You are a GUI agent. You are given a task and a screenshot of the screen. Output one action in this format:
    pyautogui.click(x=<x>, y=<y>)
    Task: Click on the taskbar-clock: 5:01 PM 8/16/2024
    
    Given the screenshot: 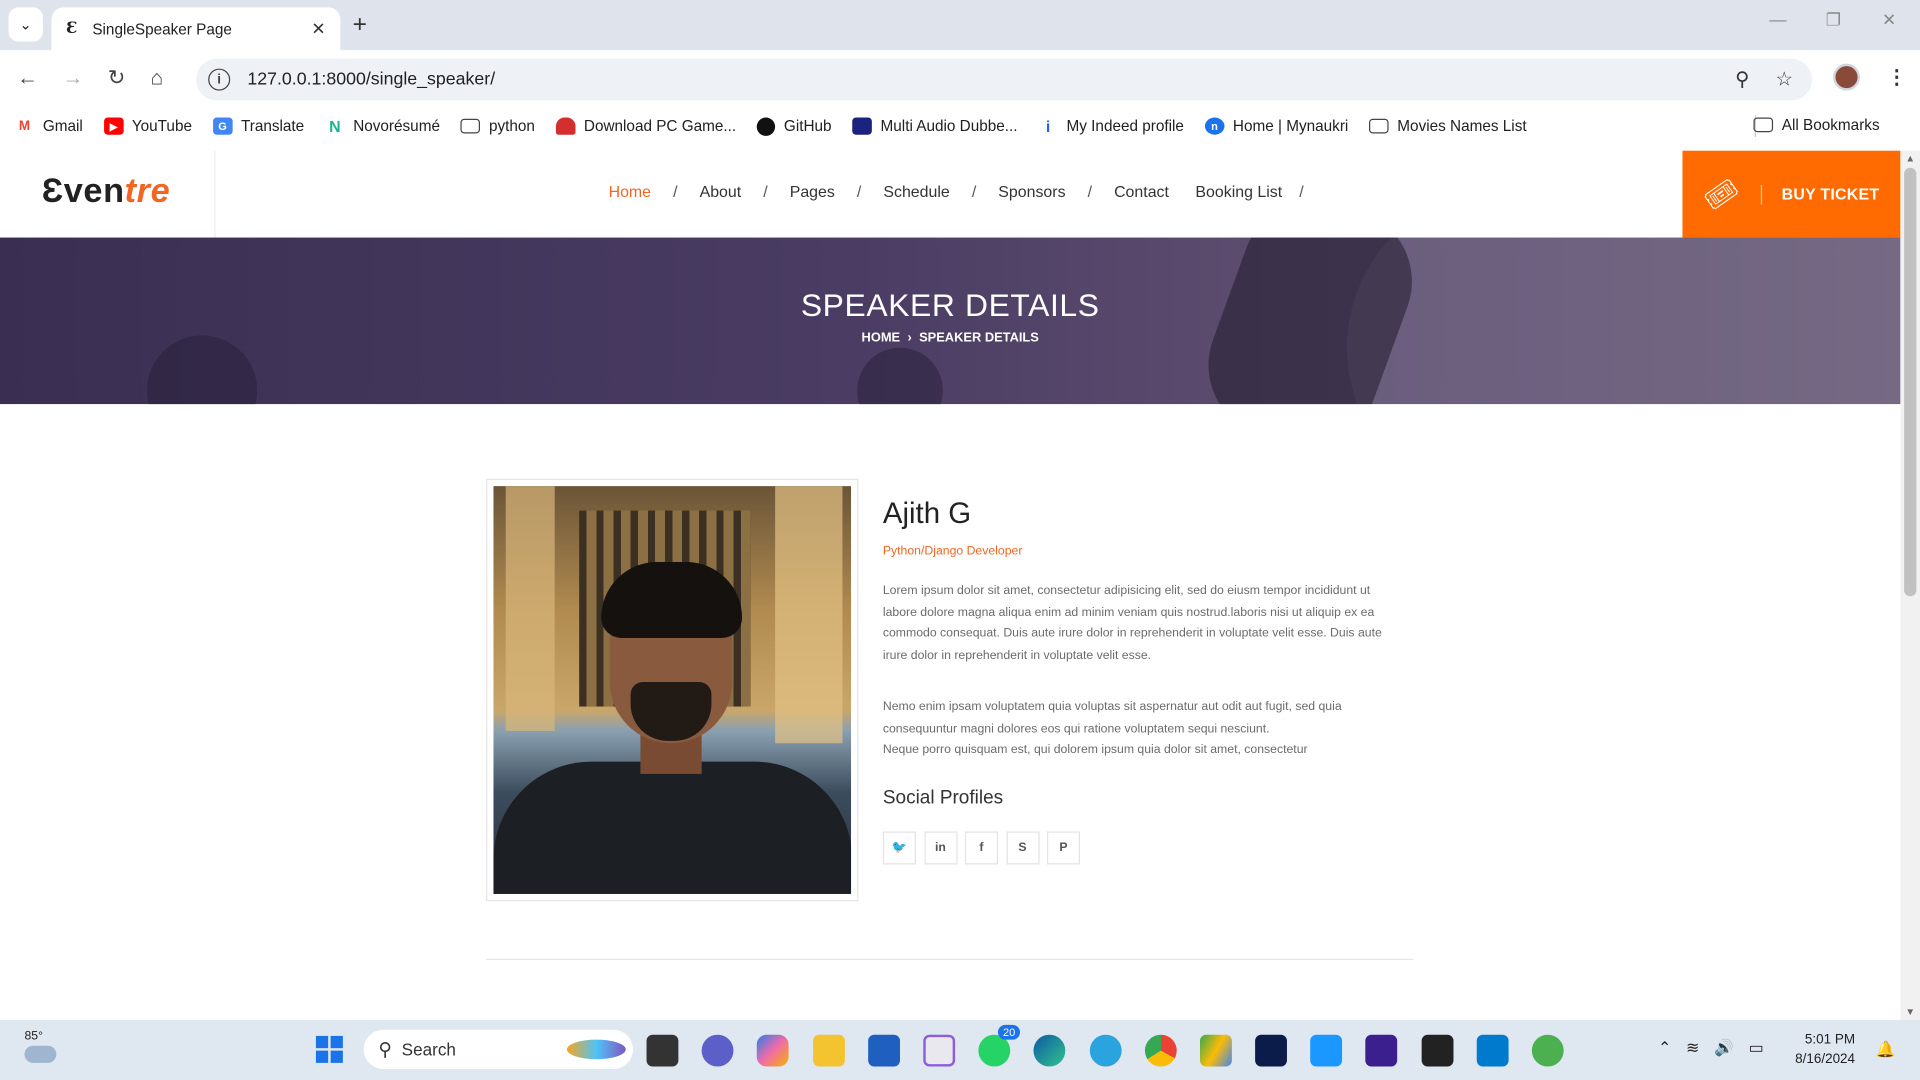 What is the action you would take?
    pyautogui.click(x=1825, y=1049)
    